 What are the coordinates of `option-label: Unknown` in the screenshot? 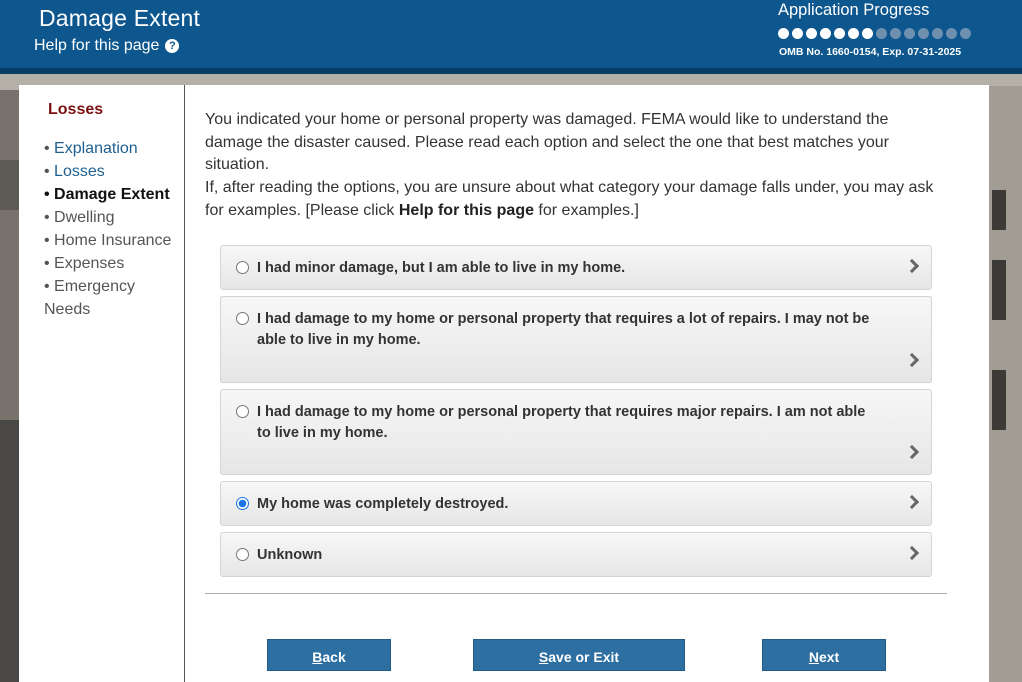 It's located at (290, 555).